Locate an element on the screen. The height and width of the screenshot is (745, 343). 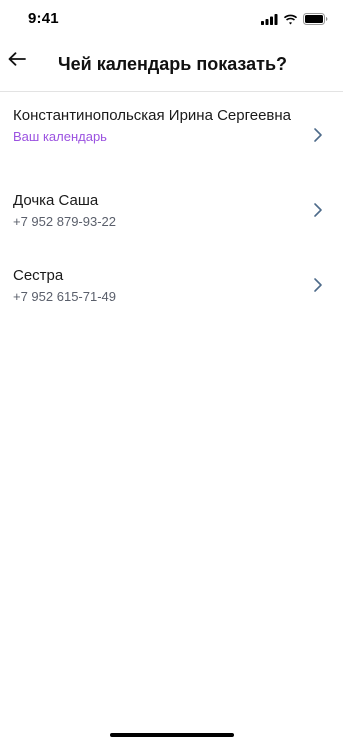
calendar-owner-name: Сестра is located at coordinates (38, 275).